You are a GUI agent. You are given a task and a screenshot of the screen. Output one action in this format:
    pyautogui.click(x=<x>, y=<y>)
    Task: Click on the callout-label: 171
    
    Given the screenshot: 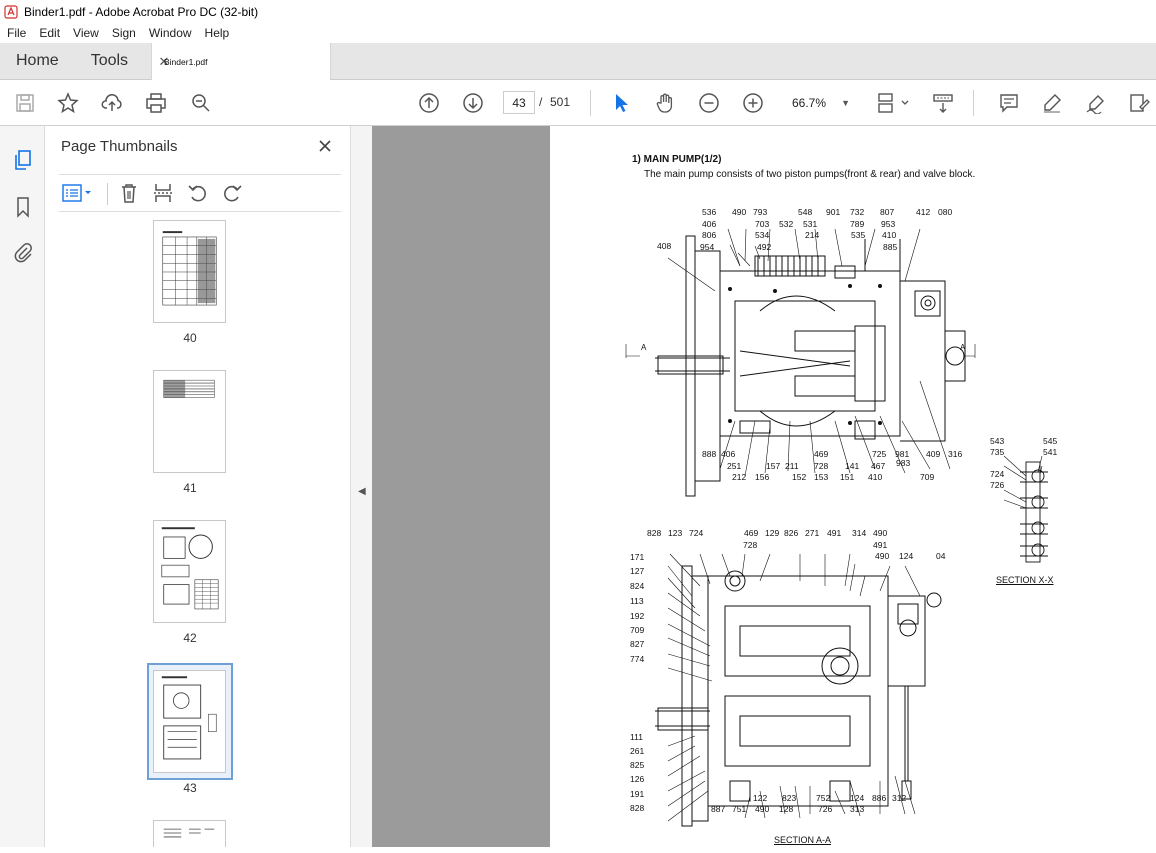 What is the action you would take?
    pyautogui.click(x=637, y=557)
    